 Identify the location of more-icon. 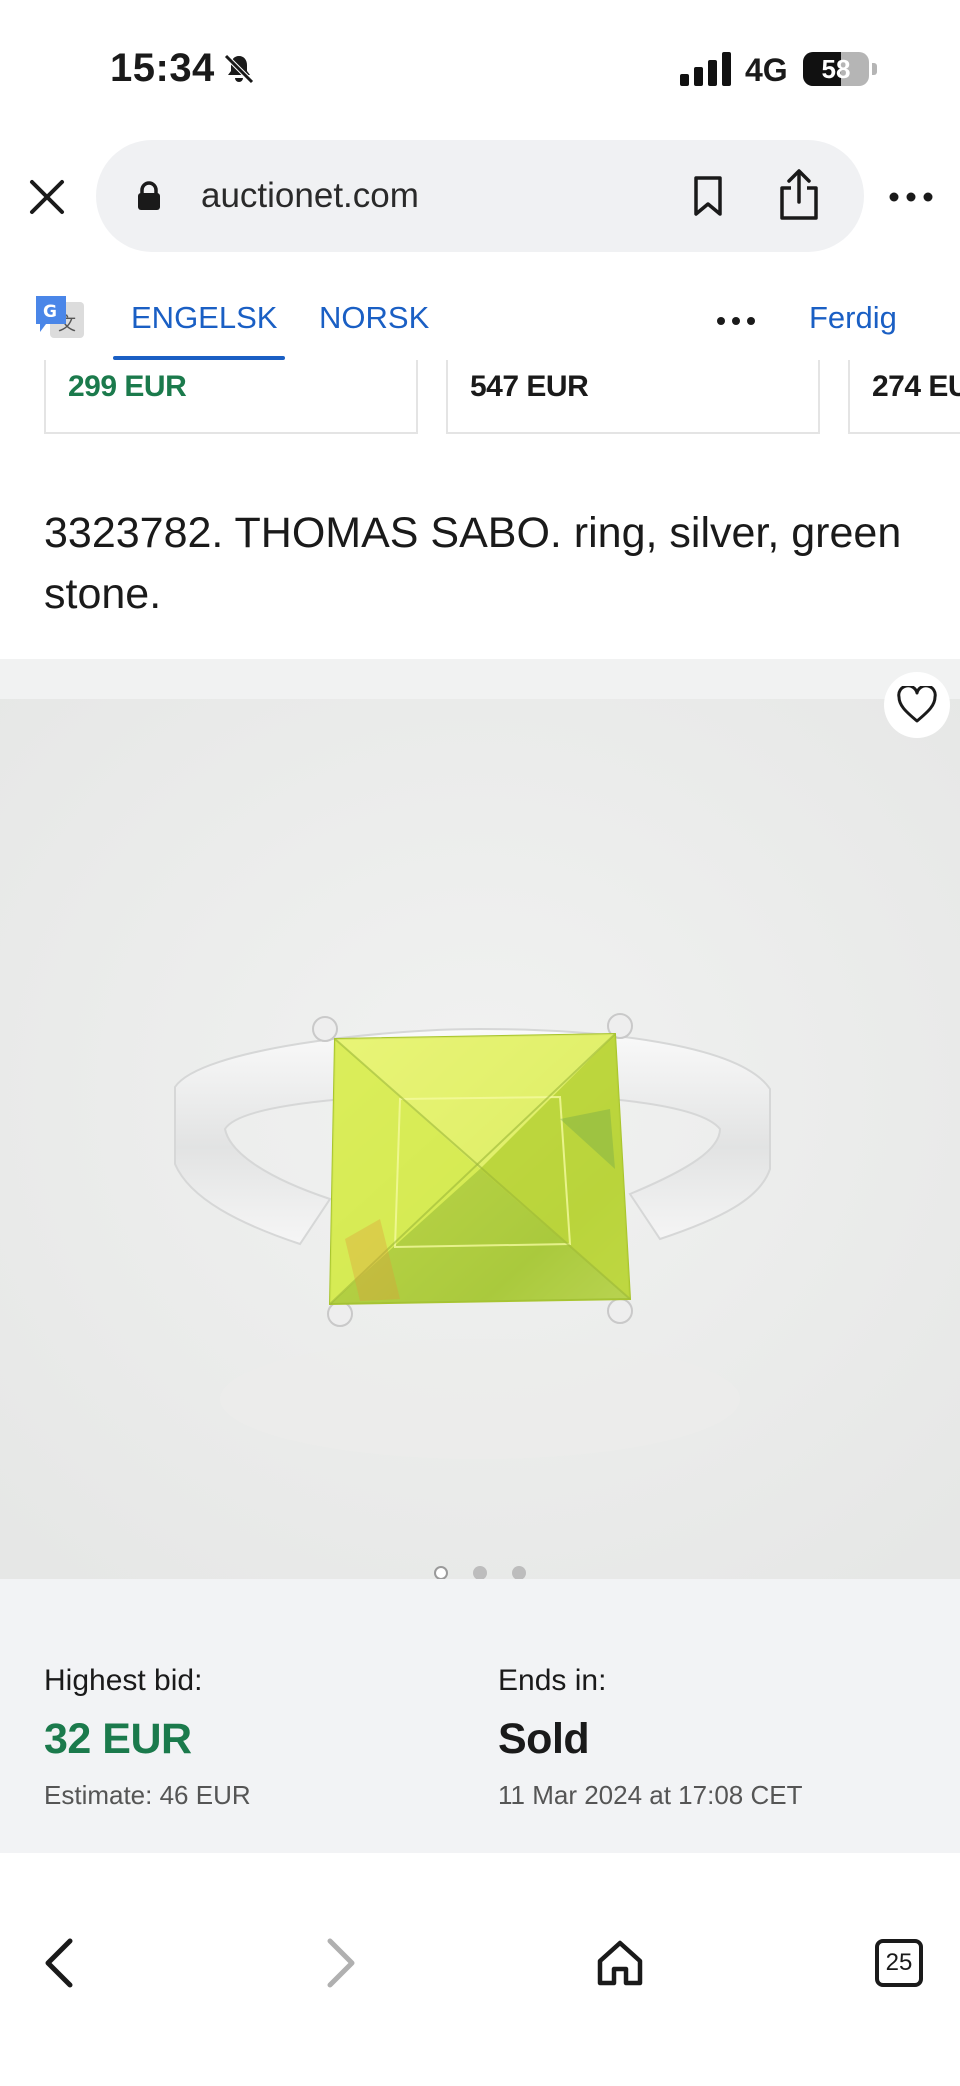
(911, 197).